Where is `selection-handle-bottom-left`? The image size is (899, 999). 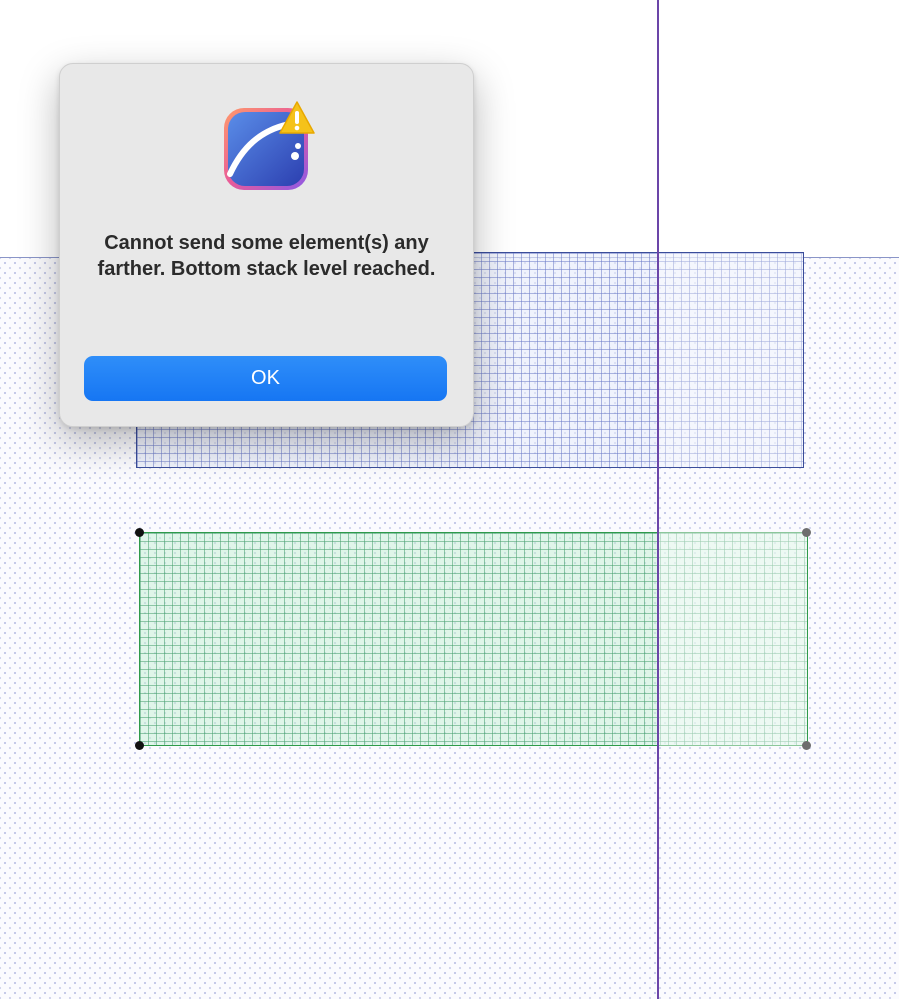 selection-handle-bottom-left is located at coordinates (139, 745).